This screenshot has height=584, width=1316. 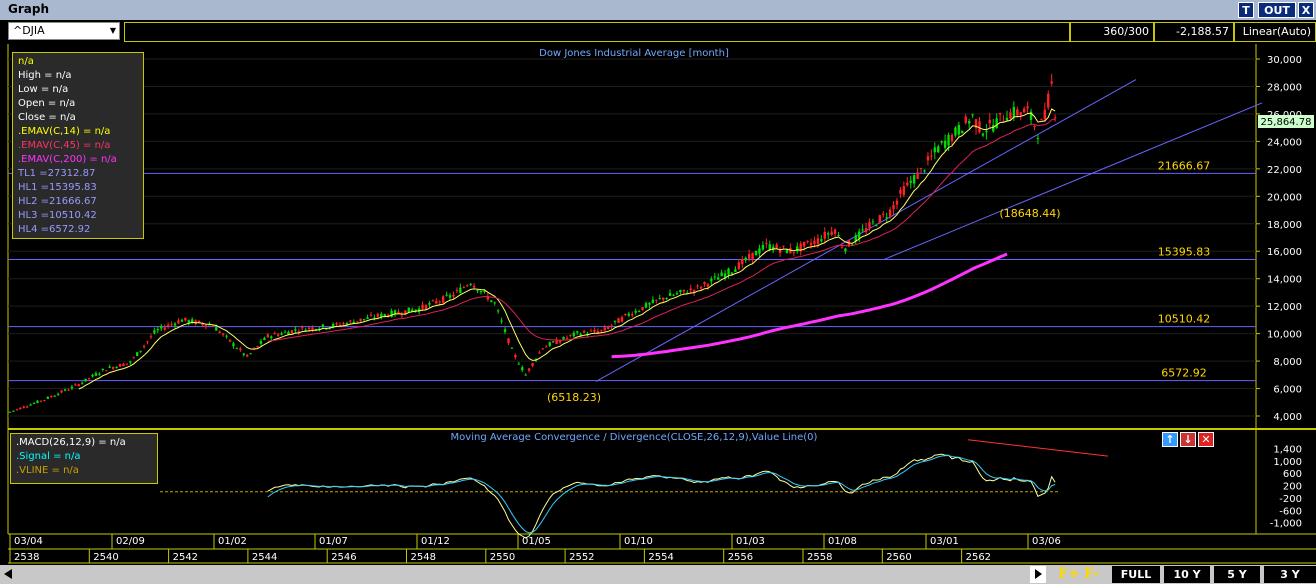 I want to click on y-tick-label: 10,000, so click(x=1284, y=335).